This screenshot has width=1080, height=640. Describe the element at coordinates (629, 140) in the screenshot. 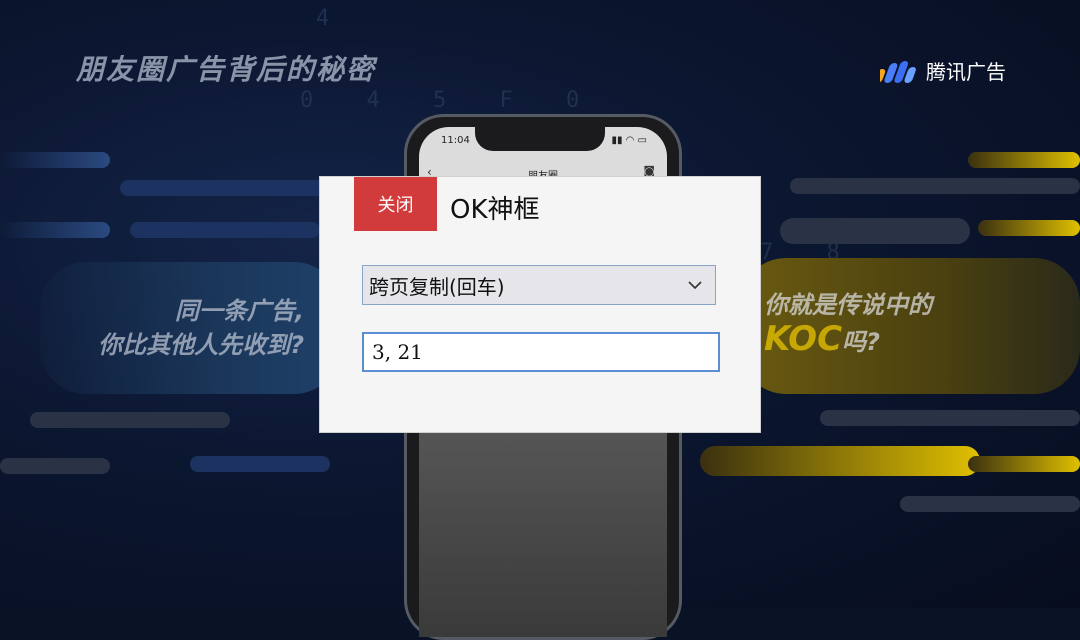

I see `status-icons: ▮▮ ◠ ▭` at that location.